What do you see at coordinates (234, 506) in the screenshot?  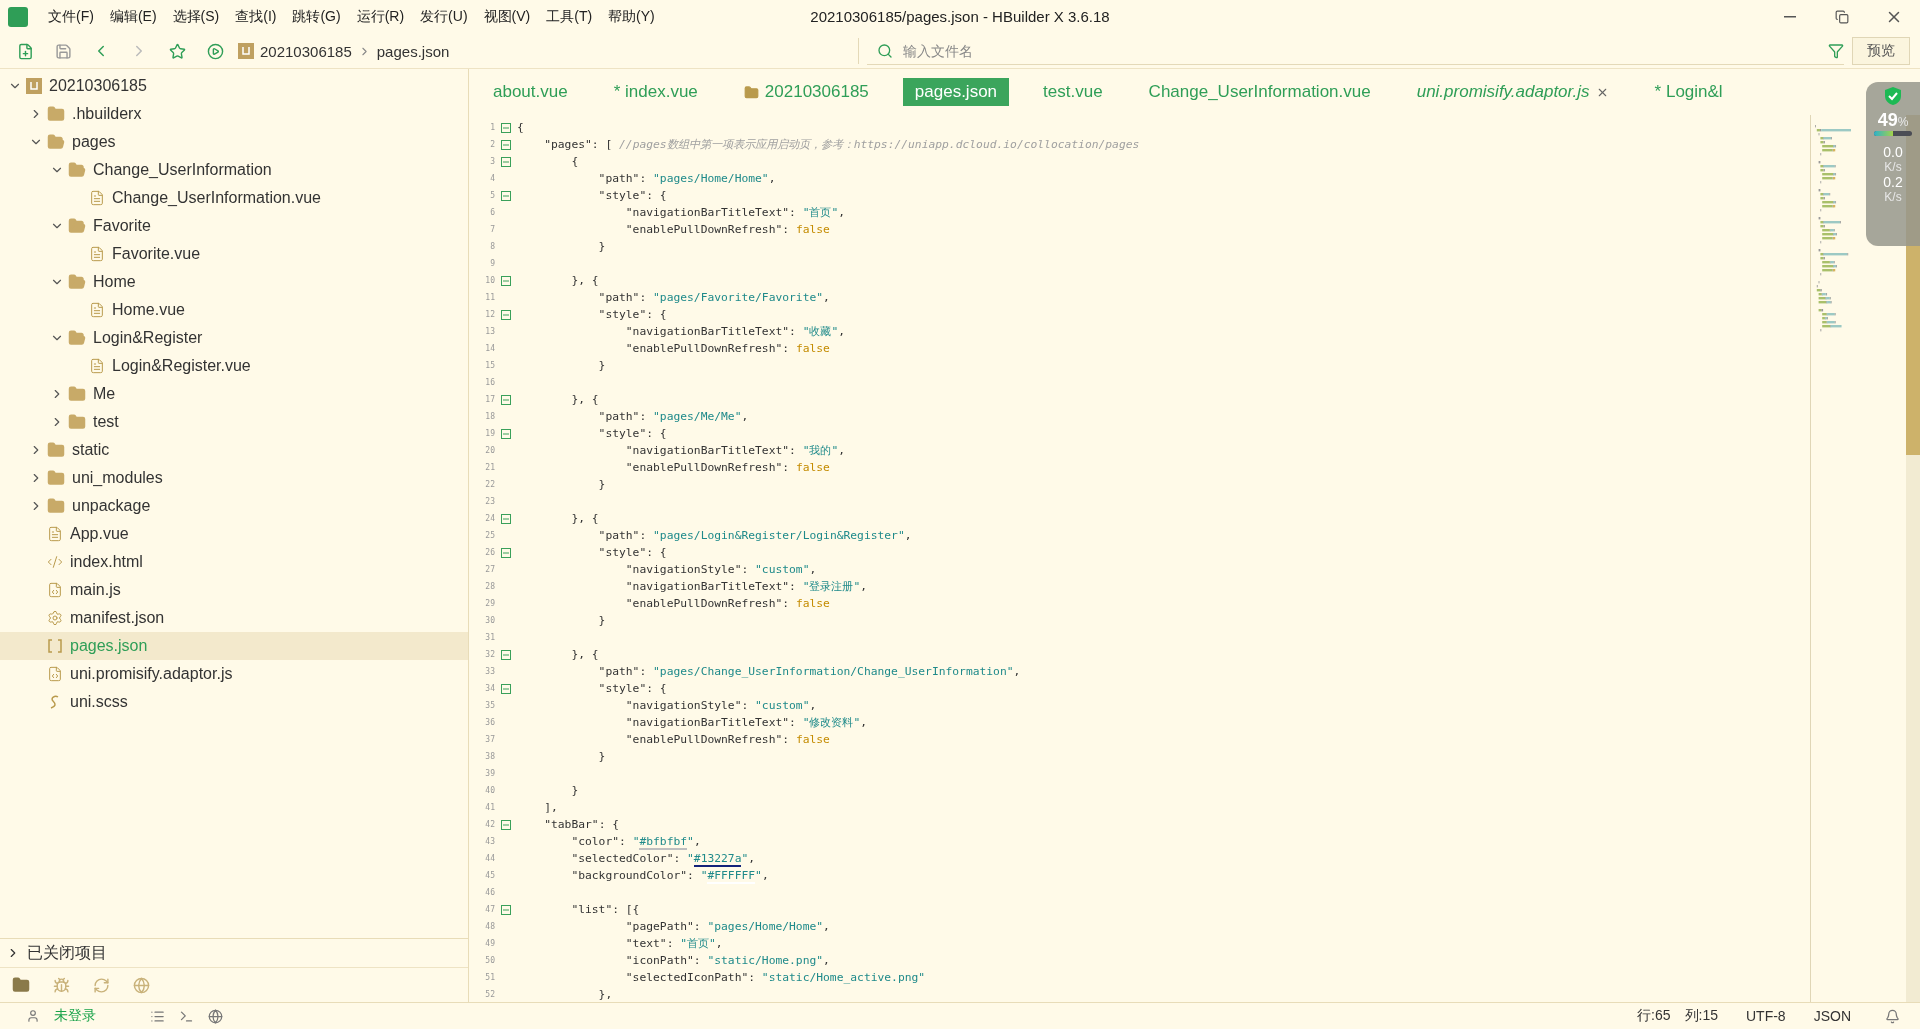 I see `tree-row: unpackage` at bounding box center [234, 506].